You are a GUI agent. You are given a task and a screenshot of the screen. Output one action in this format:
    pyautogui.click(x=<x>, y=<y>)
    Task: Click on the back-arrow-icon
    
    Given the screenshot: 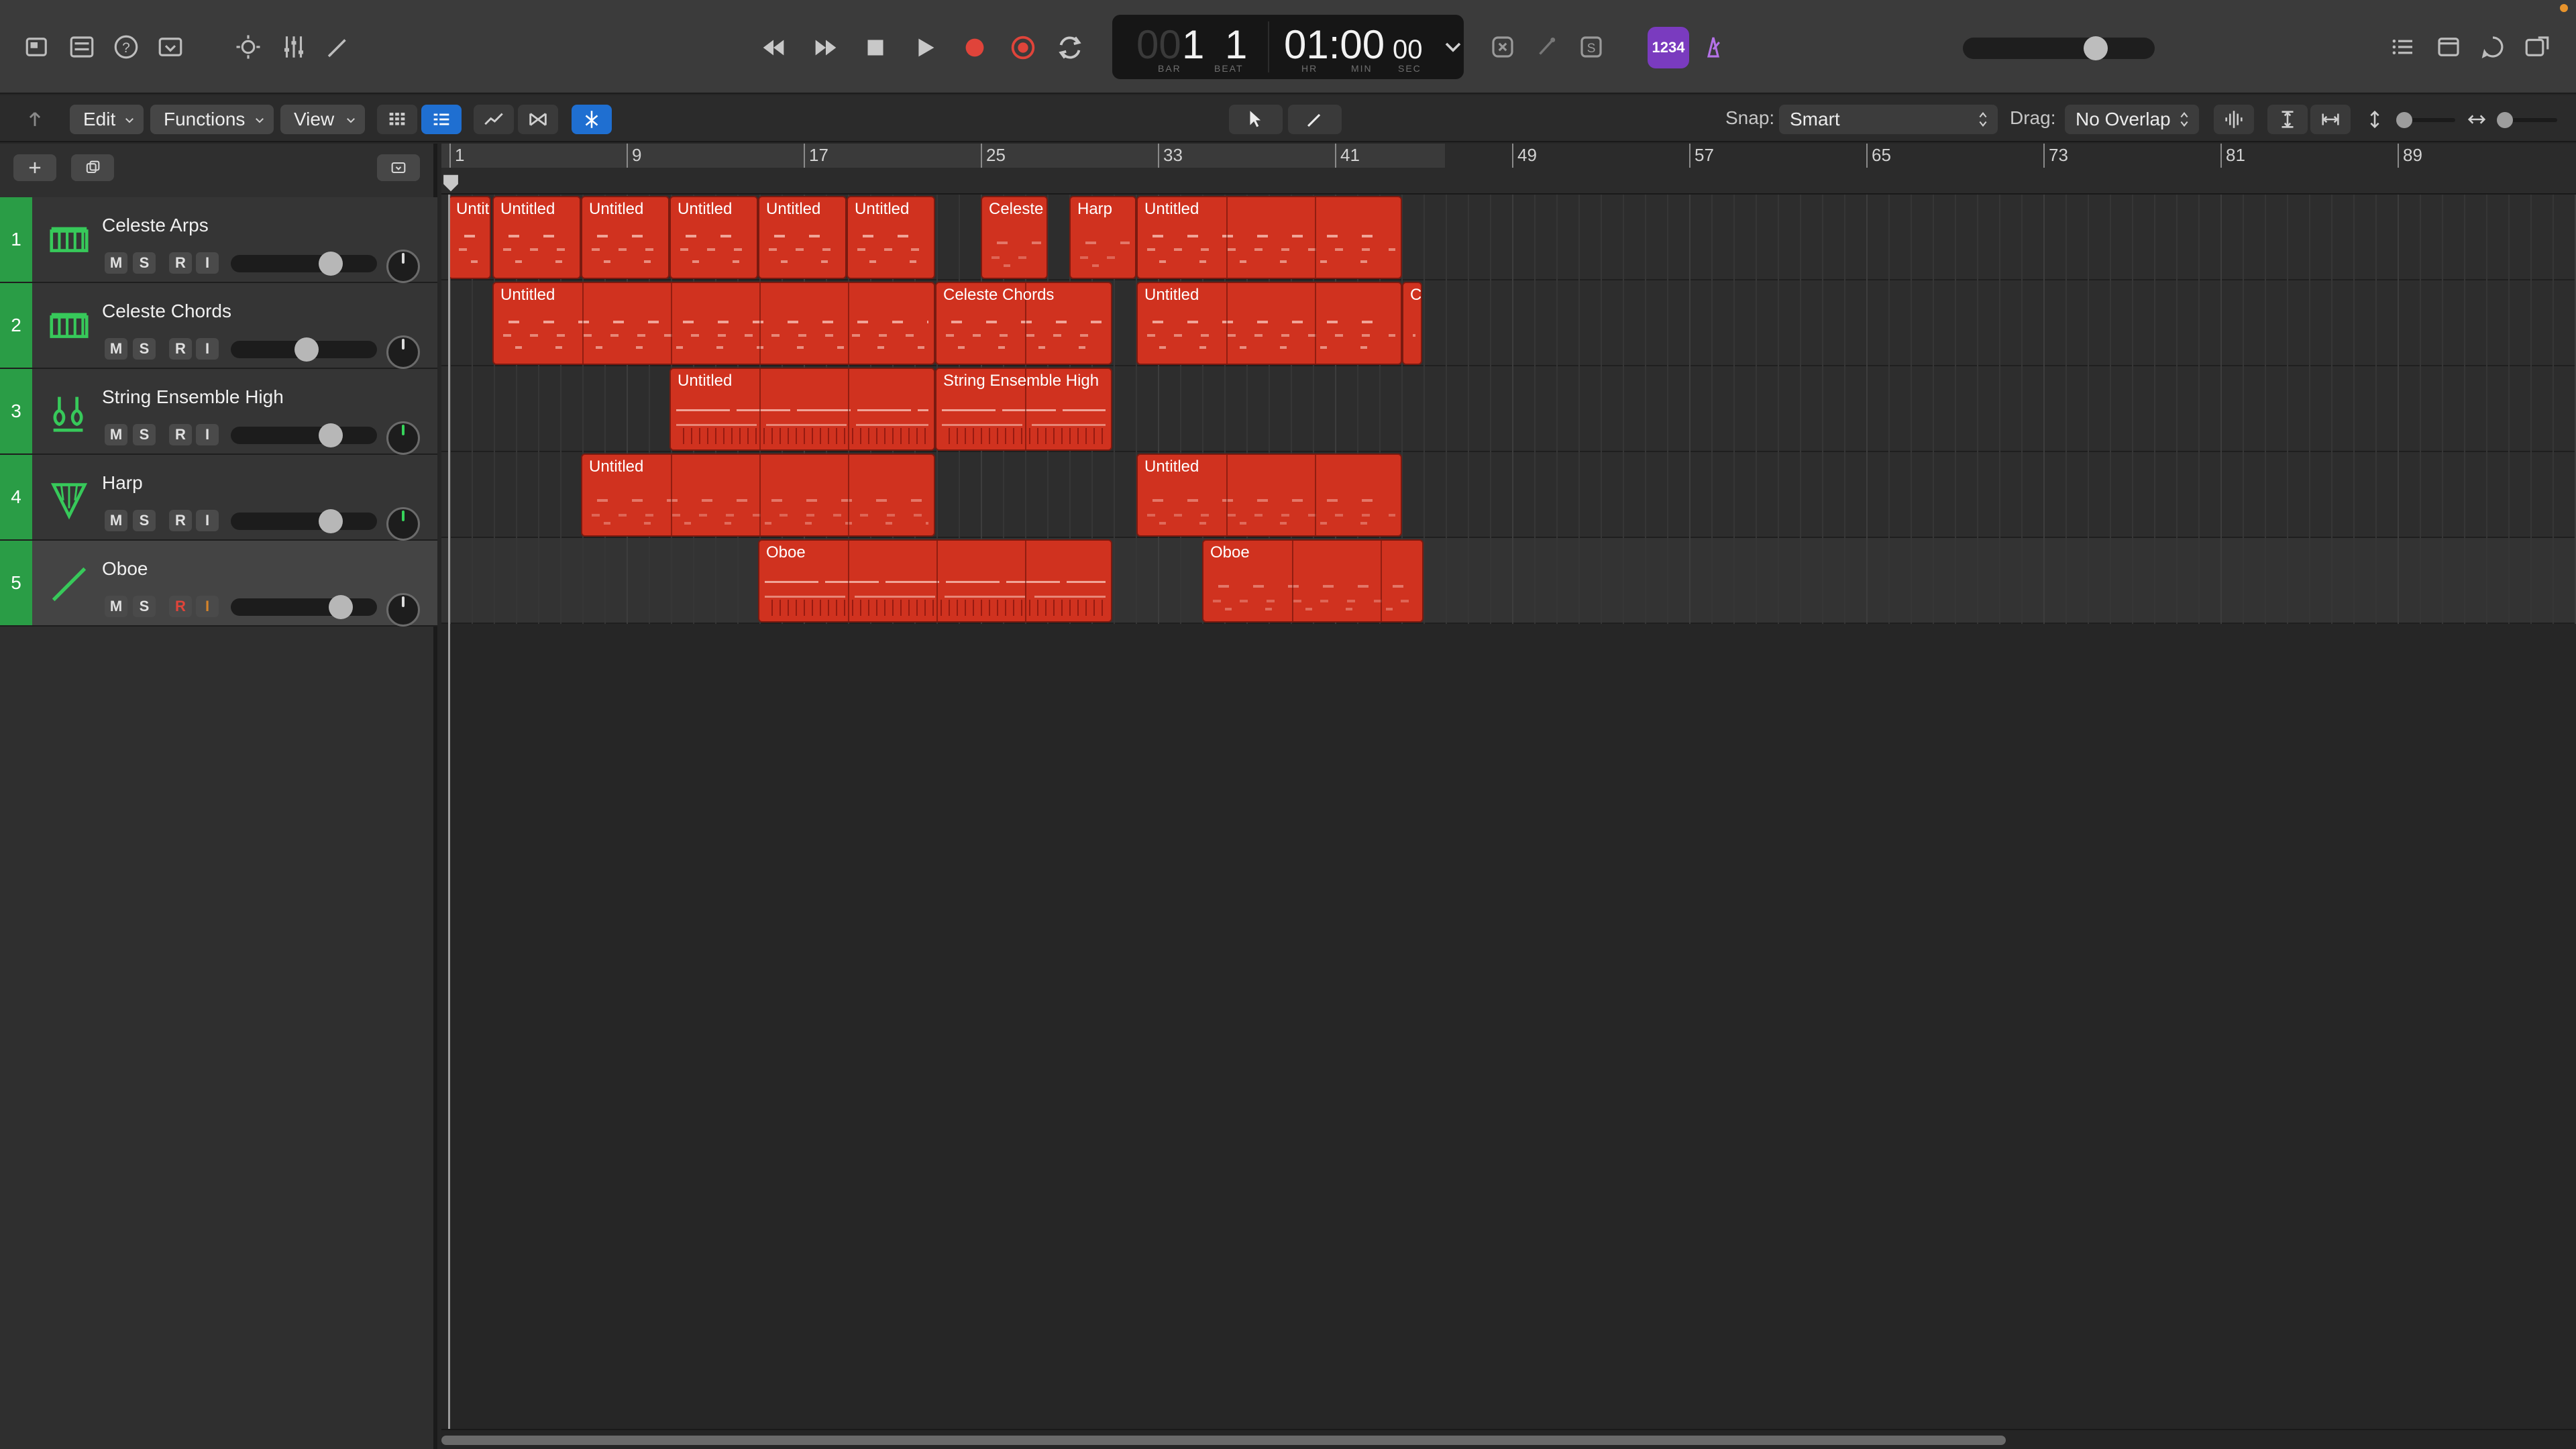 What is the action you would take?
    pyautogui.click(x=35, y=119)
    